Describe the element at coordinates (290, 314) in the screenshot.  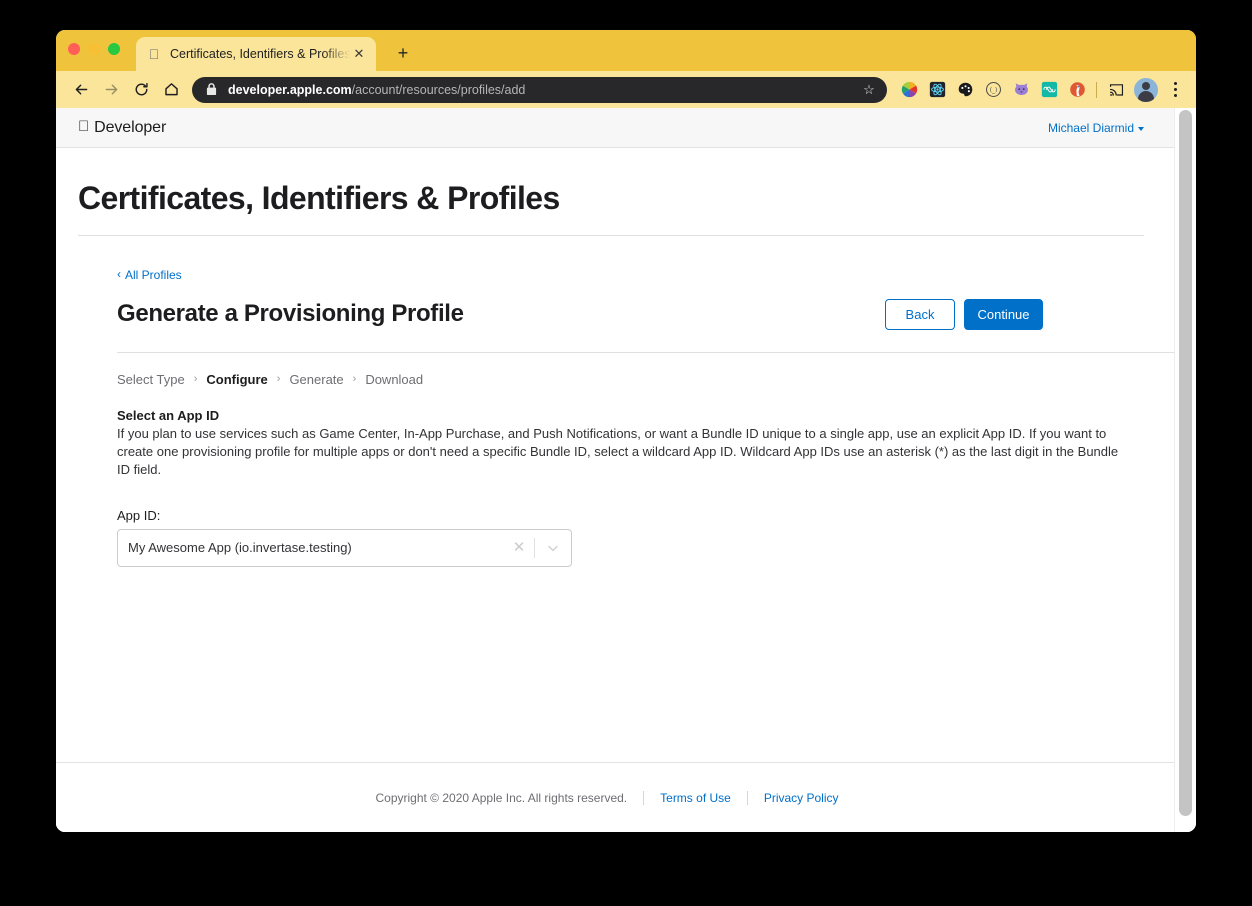
I see `section-title: Generate a Provisioning Profile` at that location.